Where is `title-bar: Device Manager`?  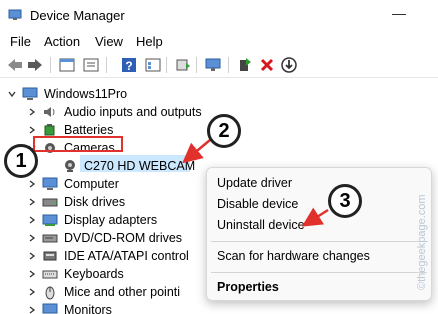
title-bar: Device Manager is located at coordinates (219, 15).